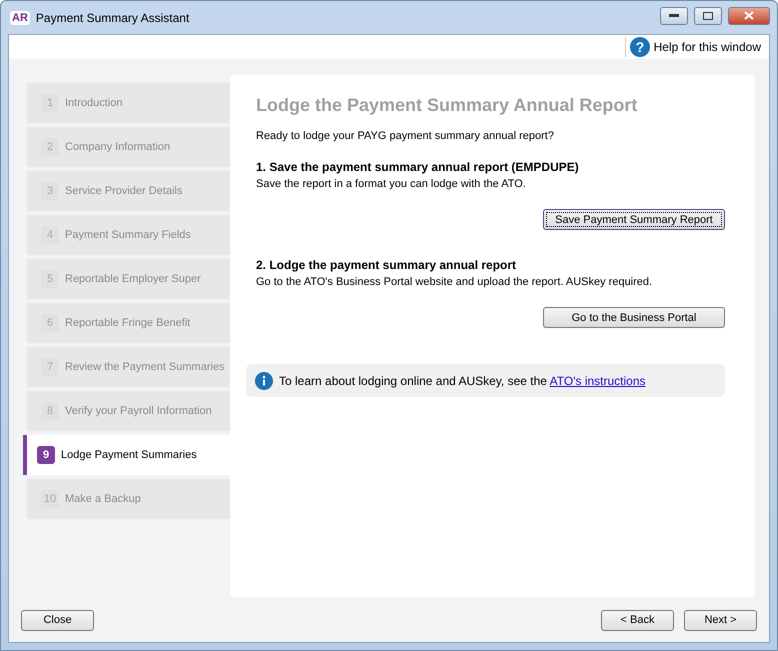 The image size is (778, 651). I want to click on close-icon, so click(749, 15).